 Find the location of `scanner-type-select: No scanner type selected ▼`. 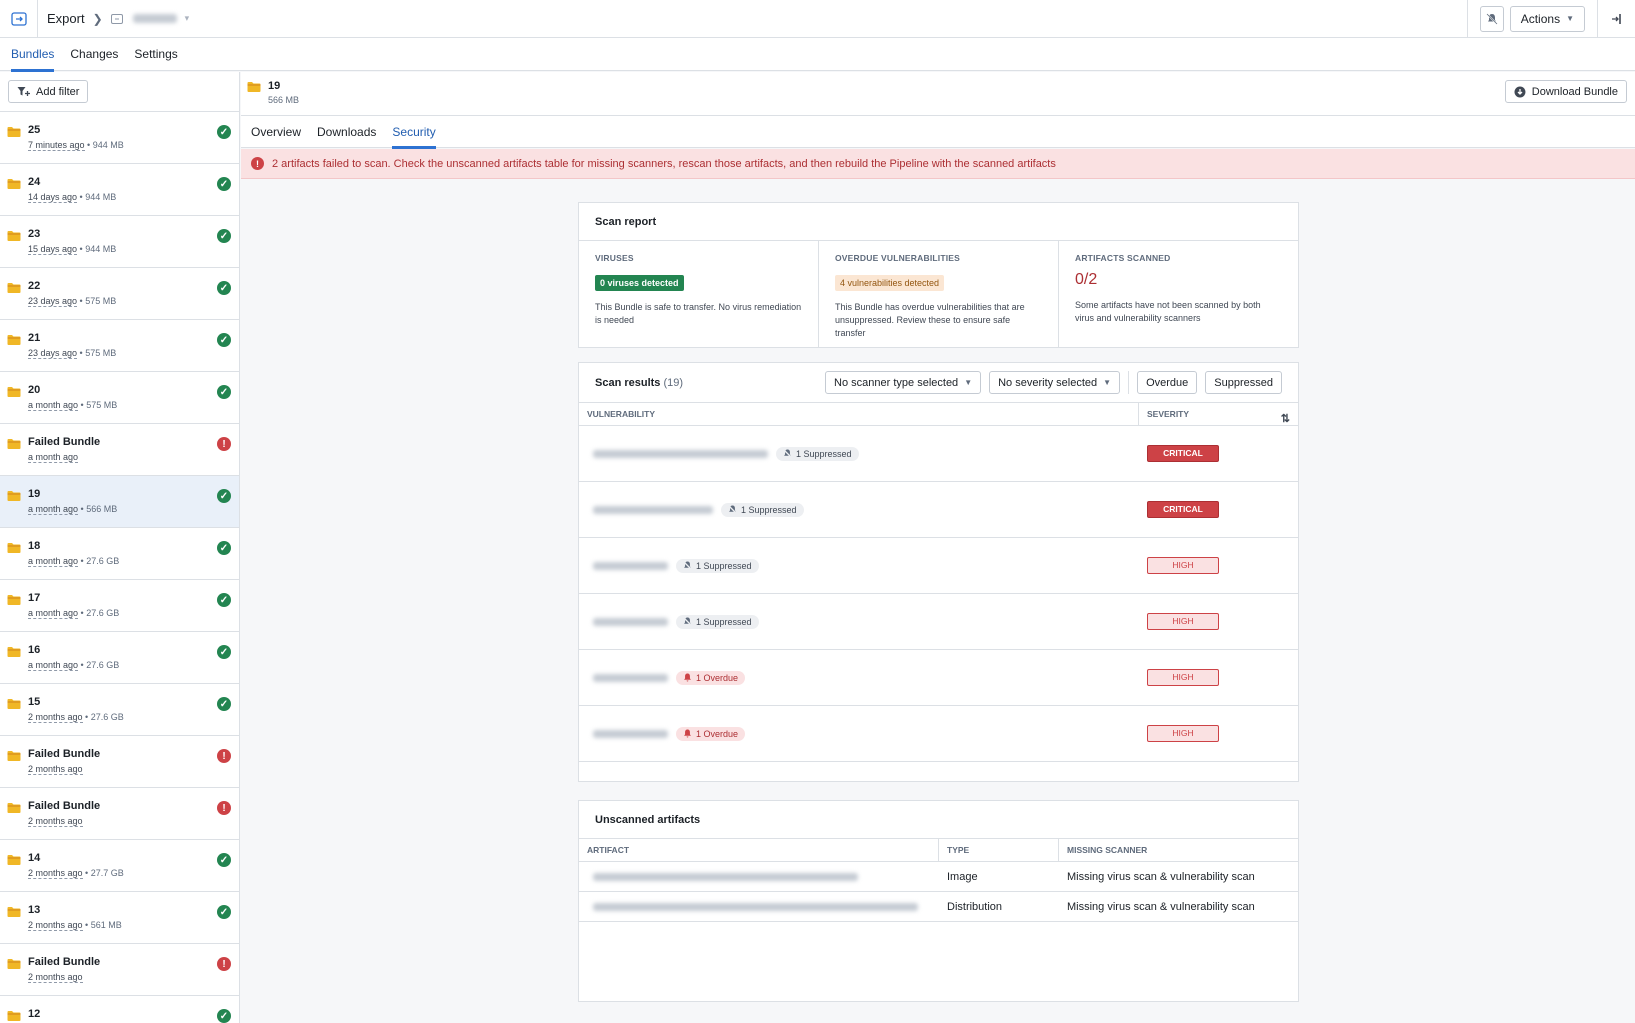

scanner-type-select: No scanner type selected ▼ is located at coordinates (903, 382).